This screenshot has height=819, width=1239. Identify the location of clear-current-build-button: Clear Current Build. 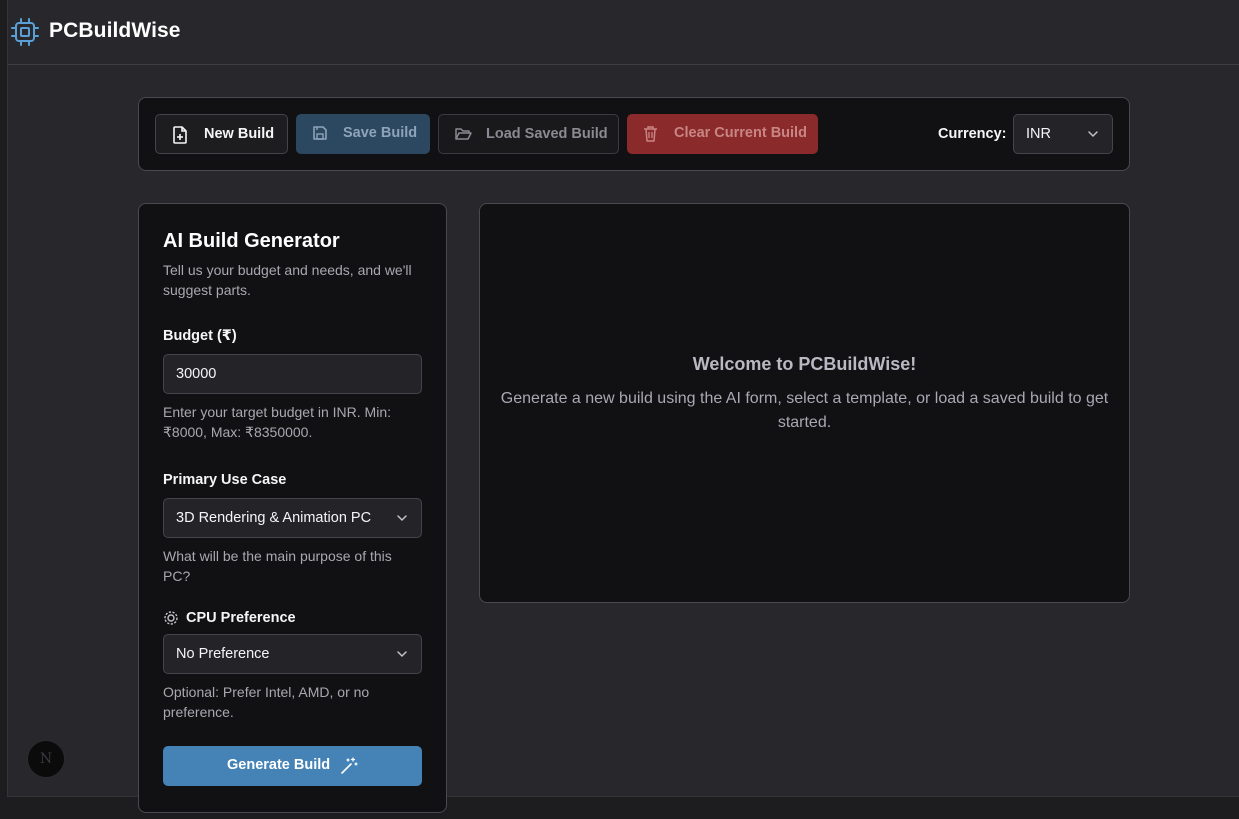
(722, 134).